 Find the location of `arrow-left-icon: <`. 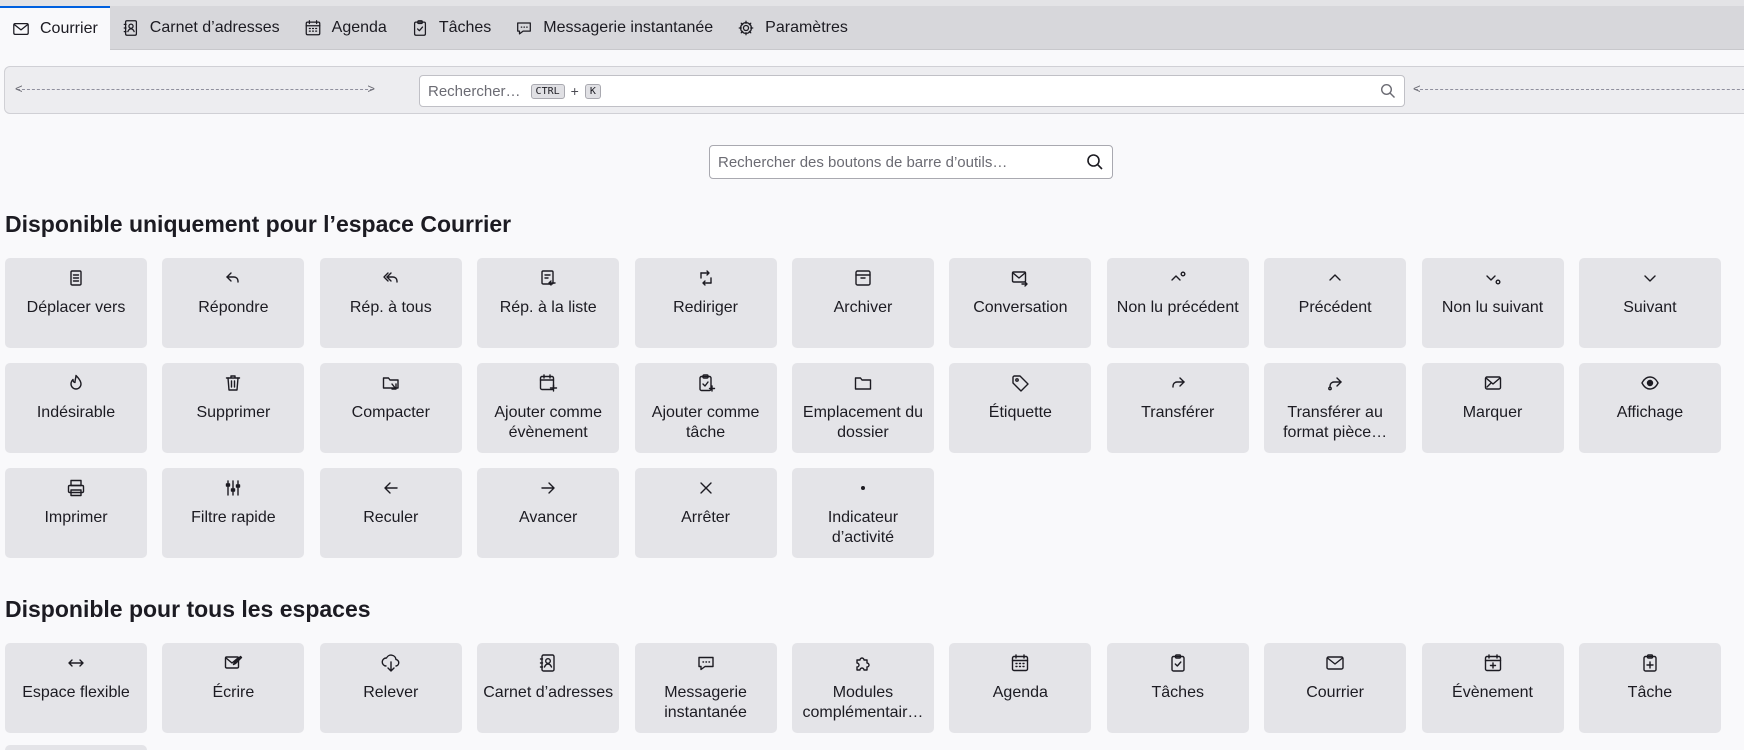

arrow-left-icon: < is located at coordinates (1417, 88).